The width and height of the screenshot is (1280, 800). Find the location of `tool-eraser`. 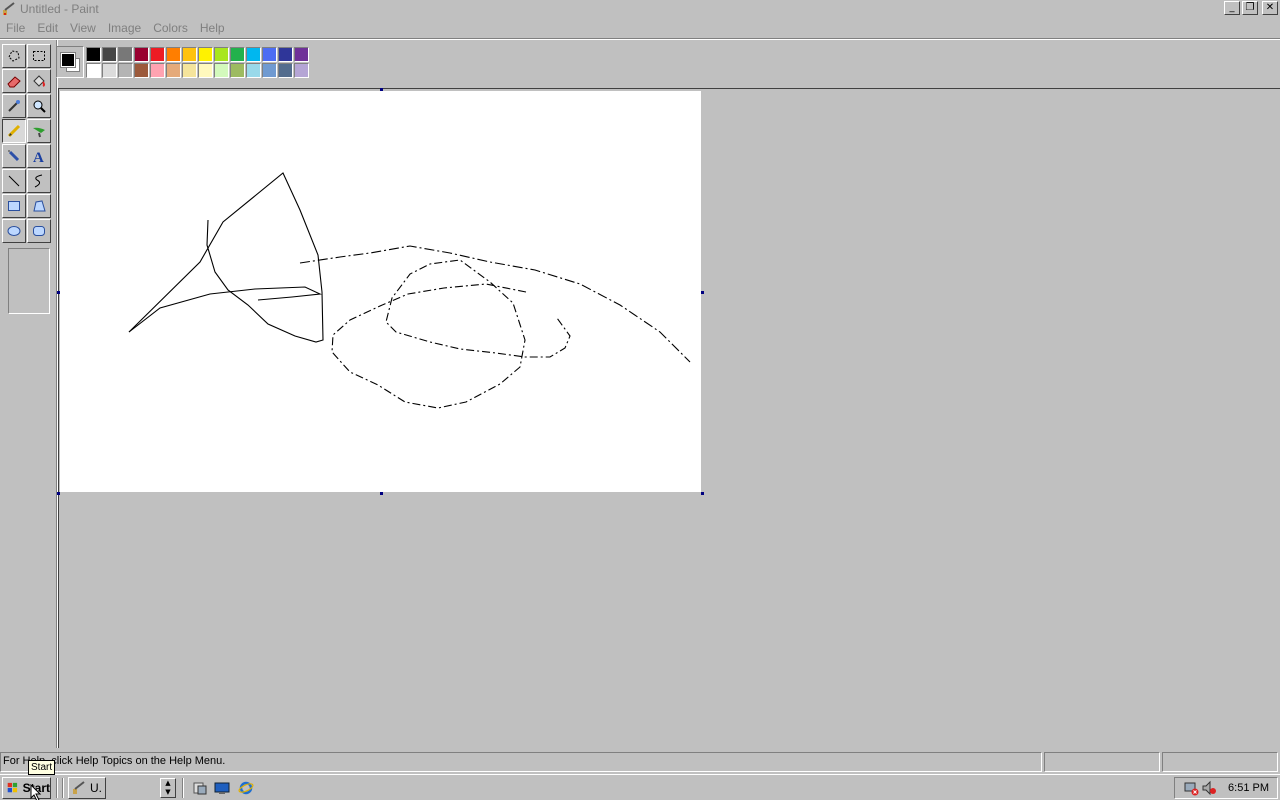

tool-eraser is located at coordinates (14, 81).